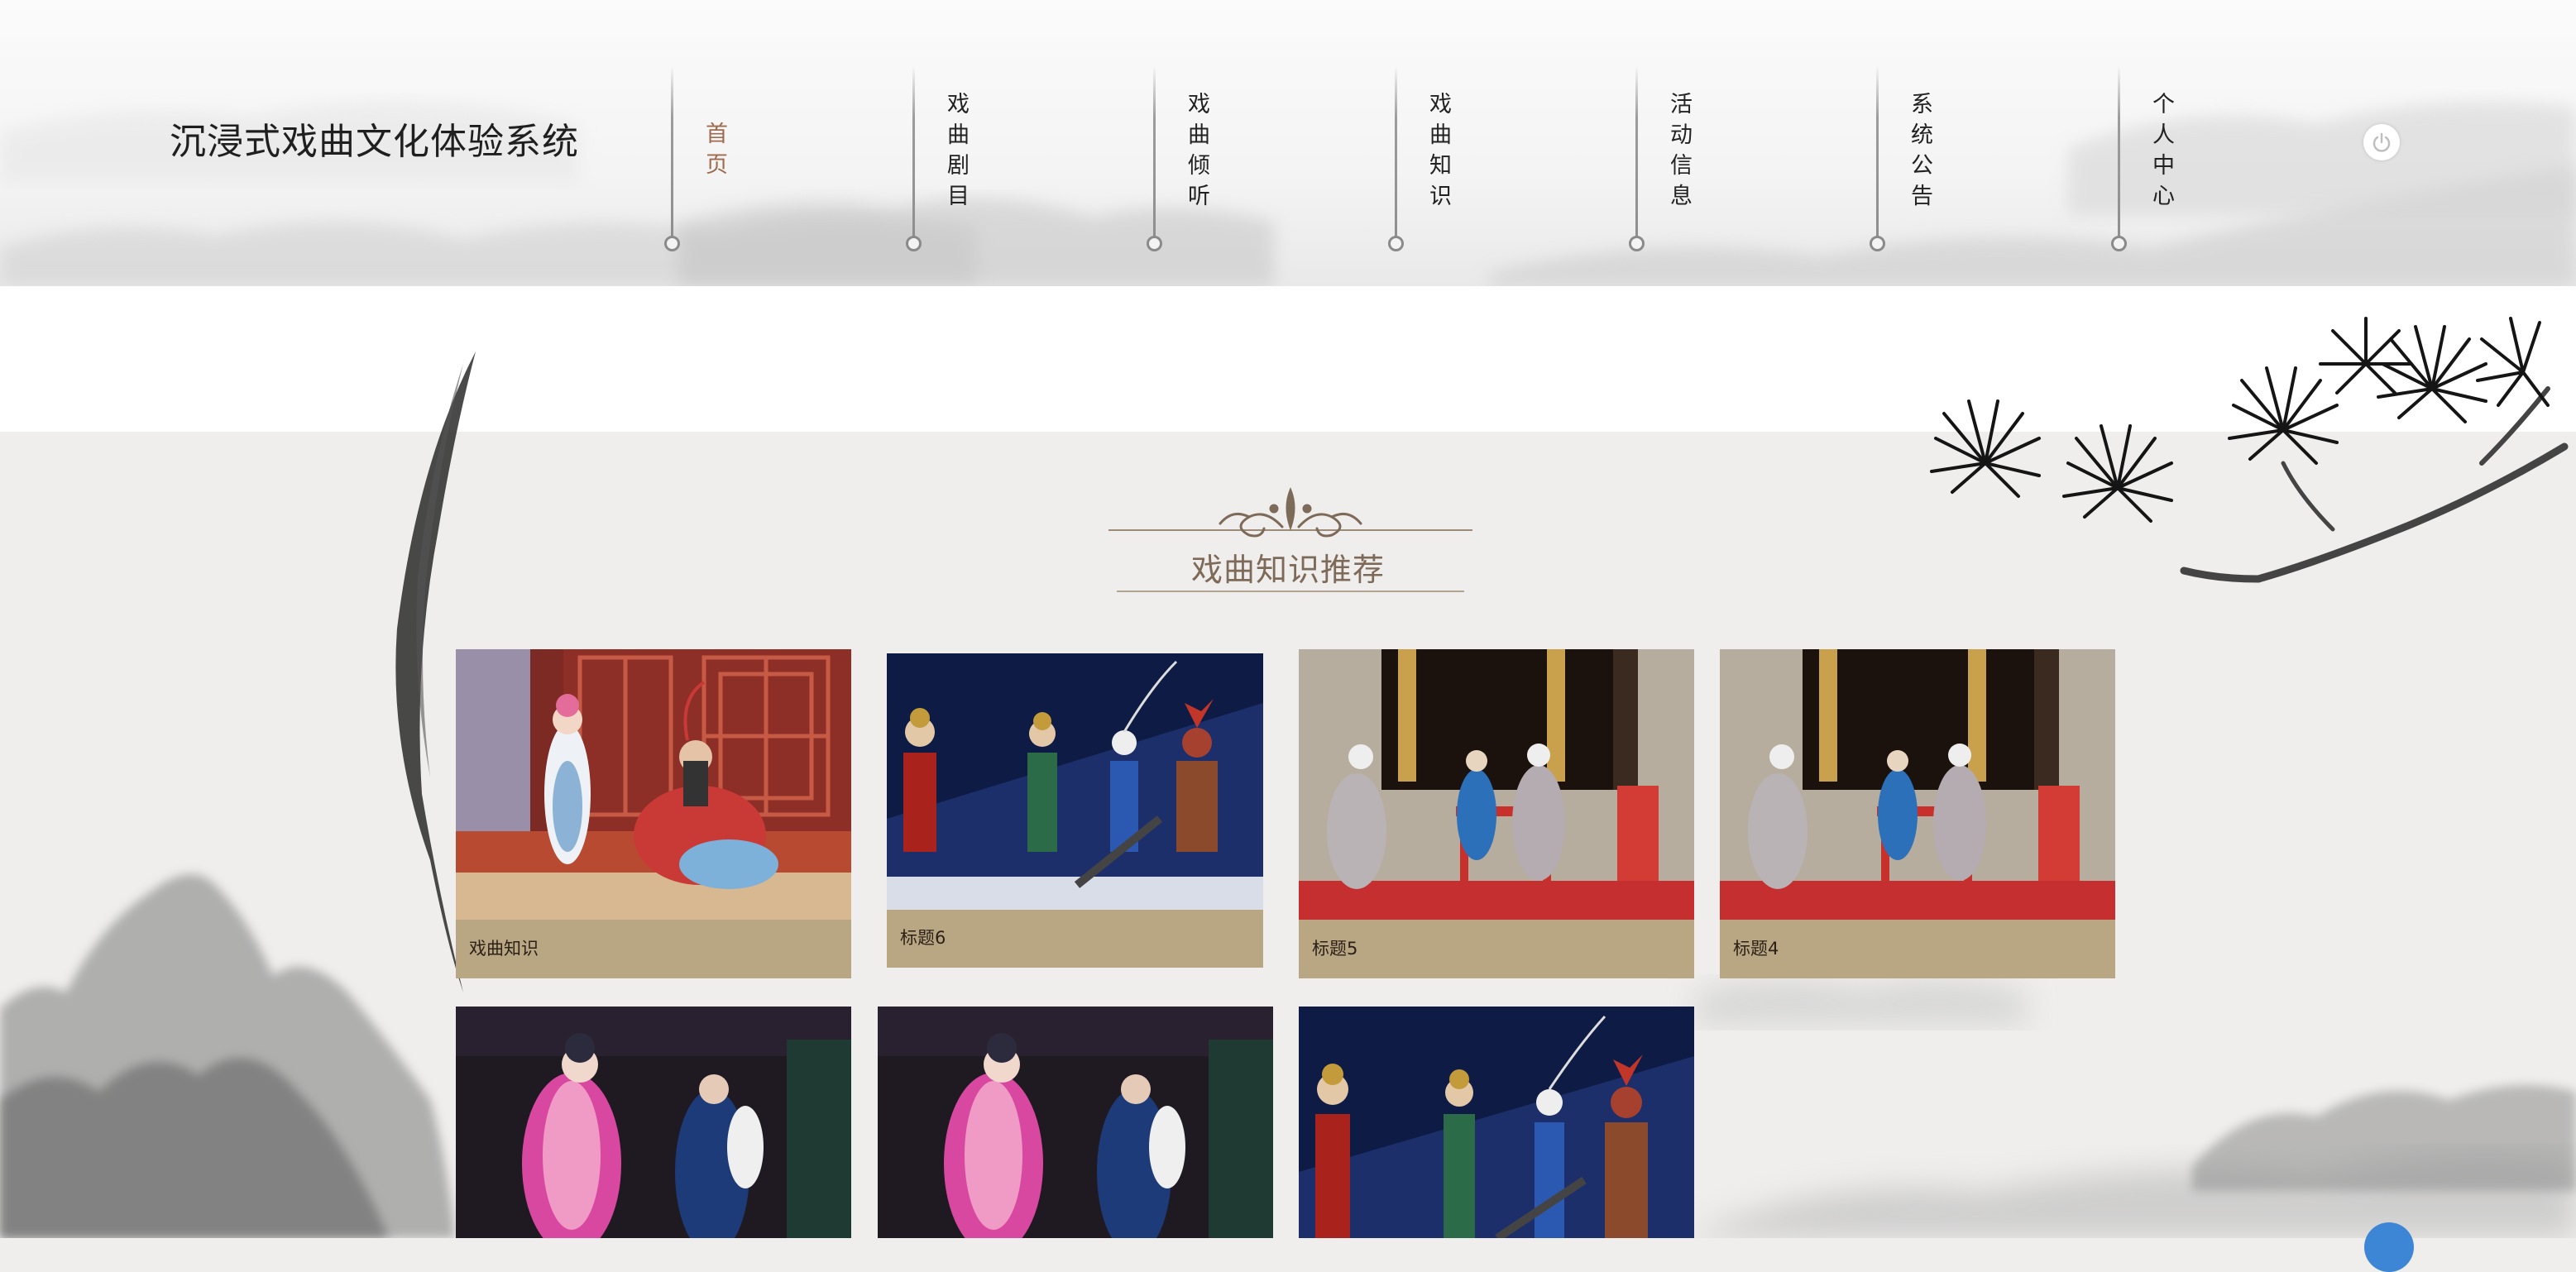 The width and height of the screenshot is (2576, 1272). I want to click on nav-label: 活动信息, so click(1685, 150).